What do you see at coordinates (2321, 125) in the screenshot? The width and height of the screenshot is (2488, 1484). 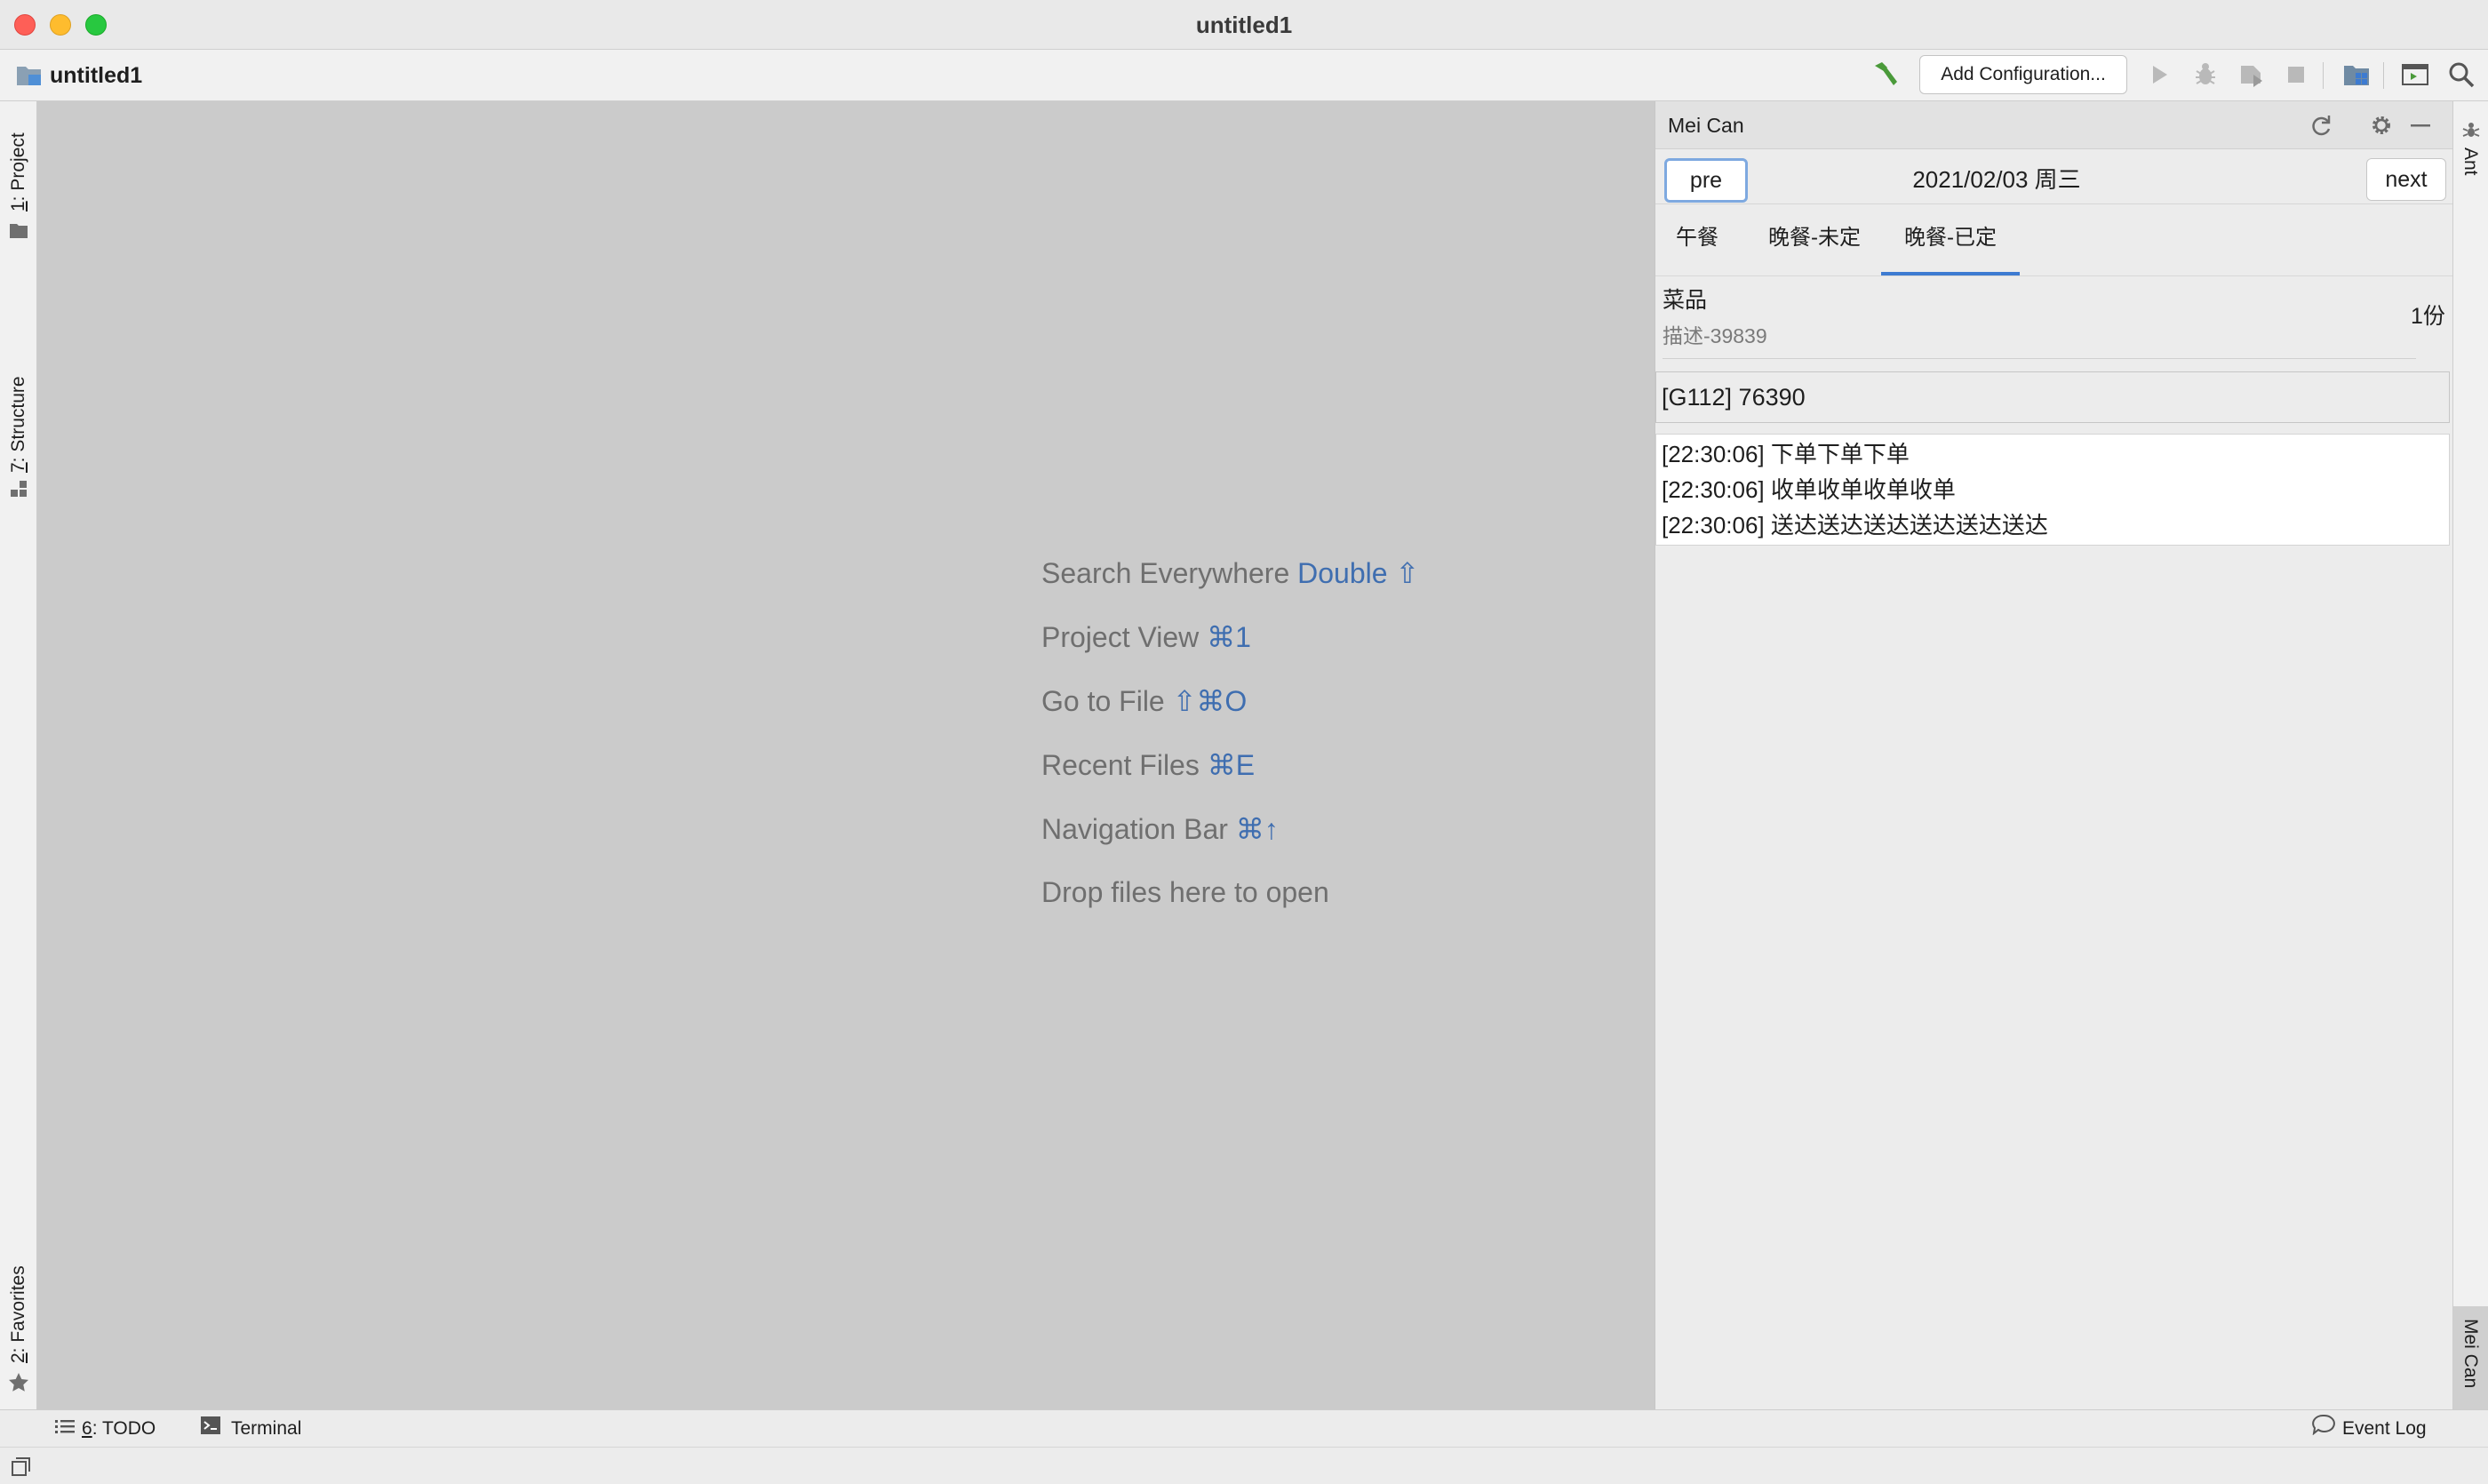 I see `refresh-icon` at bounding box center [2321, 125].